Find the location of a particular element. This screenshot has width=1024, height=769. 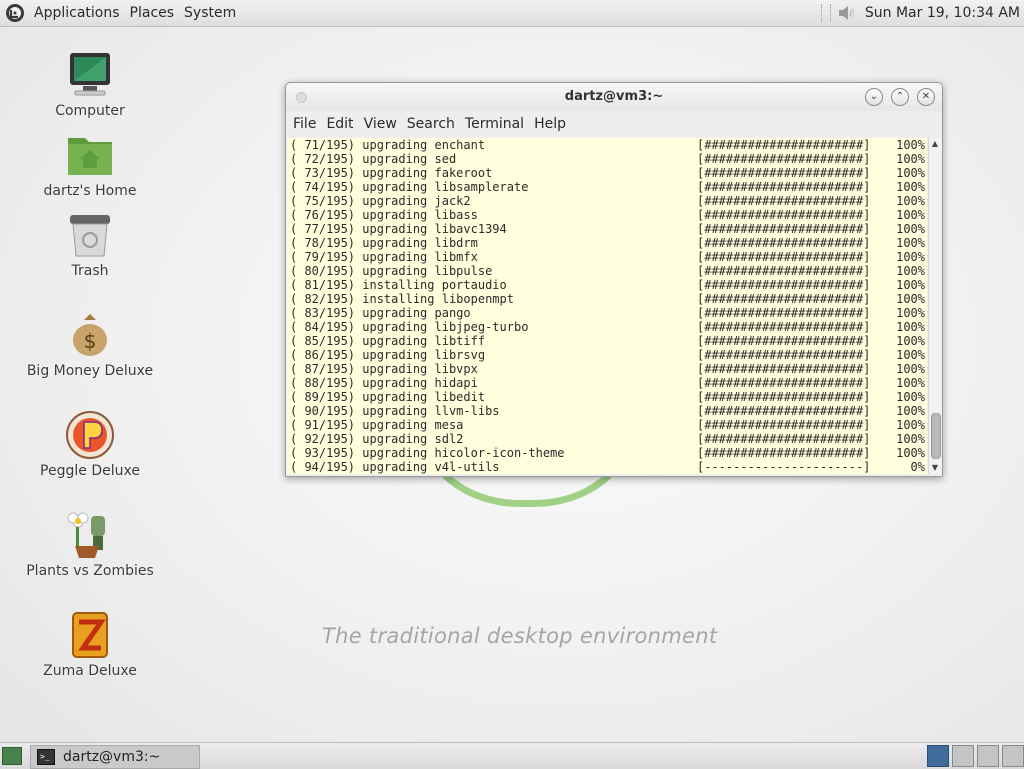

scroll-up-arrow-icon: ▲ is located at coordinates (935, 144).